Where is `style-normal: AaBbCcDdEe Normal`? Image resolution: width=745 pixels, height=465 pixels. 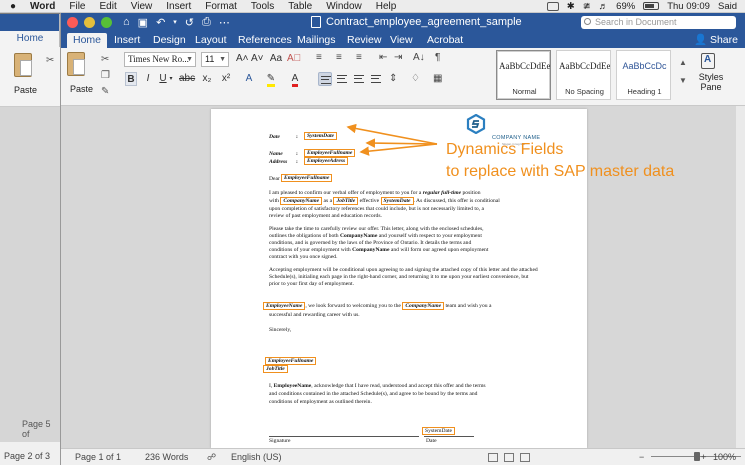
style-normal: AaBbCcDdEe Normal is located at coordinates (523, 75).